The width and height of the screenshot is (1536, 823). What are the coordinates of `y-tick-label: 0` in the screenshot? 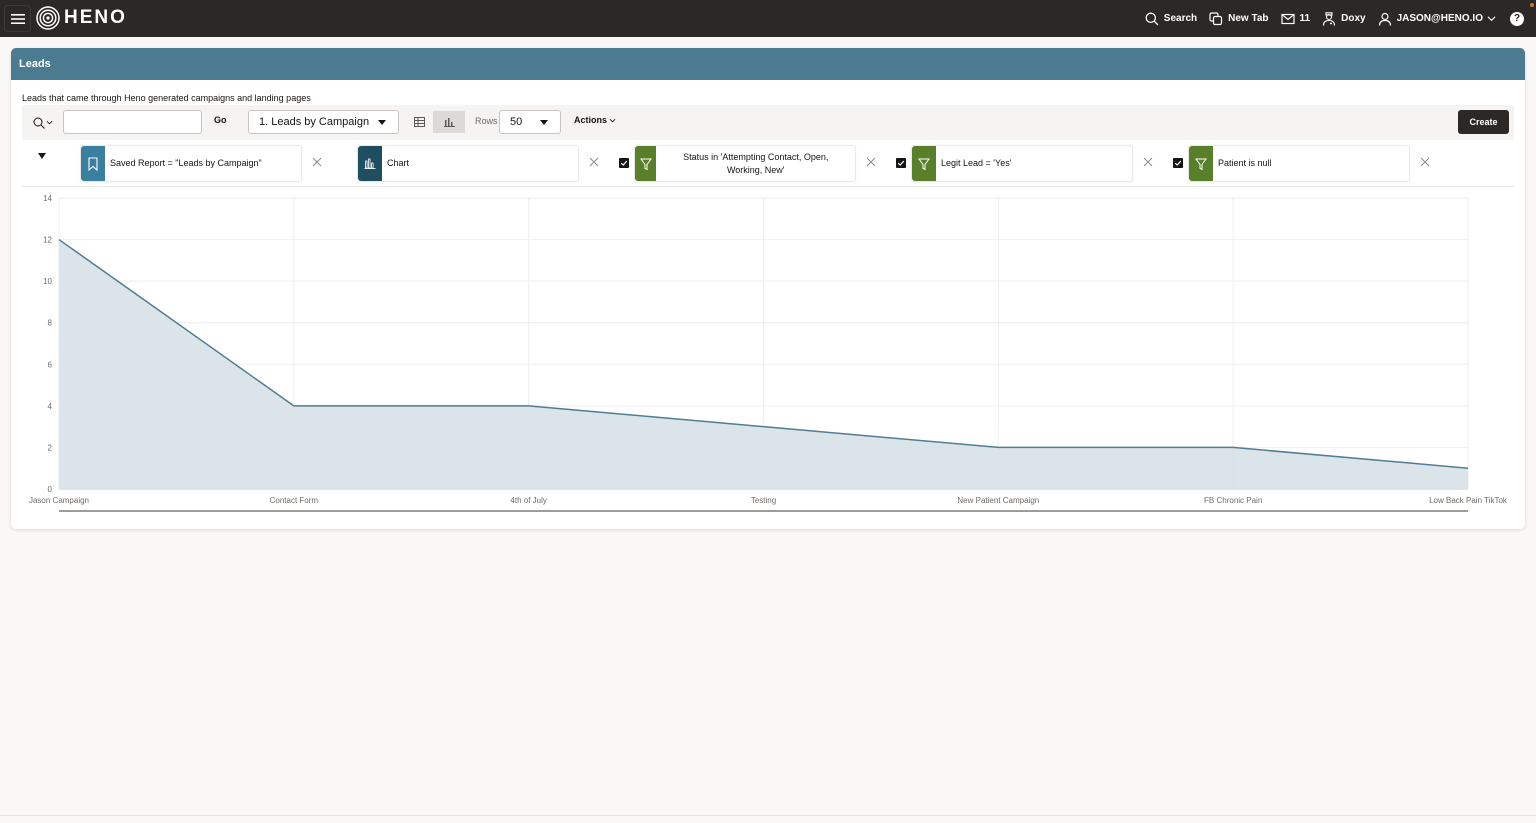 It's located at (50, 489).